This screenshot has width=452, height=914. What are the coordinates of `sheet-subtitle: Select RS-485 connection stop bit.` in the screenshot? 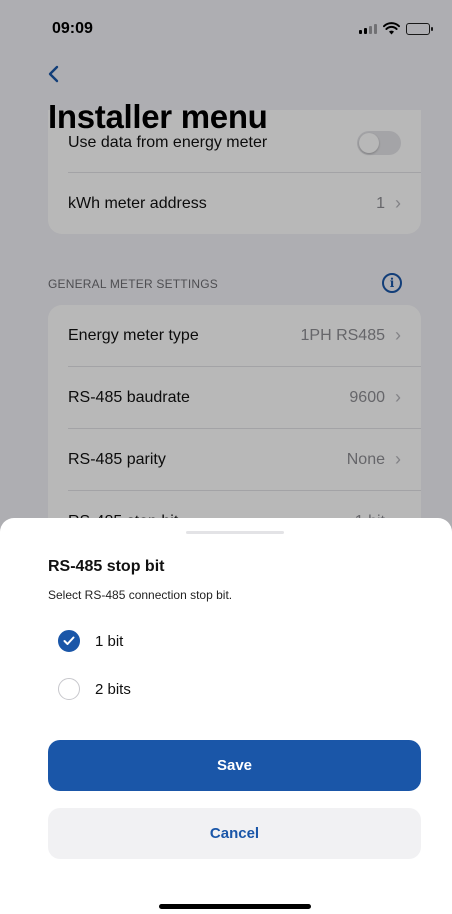 It's located at (140, 595).